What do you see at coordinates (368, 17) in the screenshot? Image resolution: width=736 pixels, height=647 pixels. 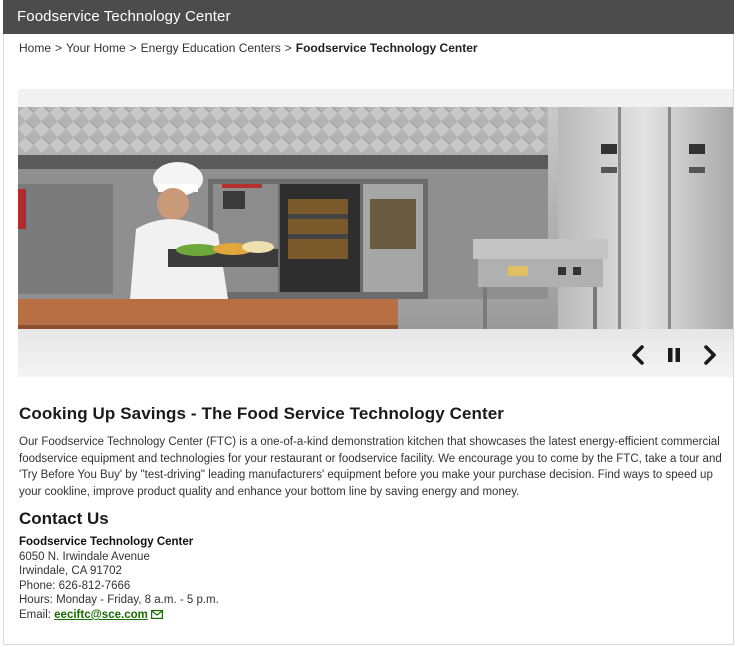 I see `page-title-bar: Foodservice Technology Center` at bounding box center [368, 17].